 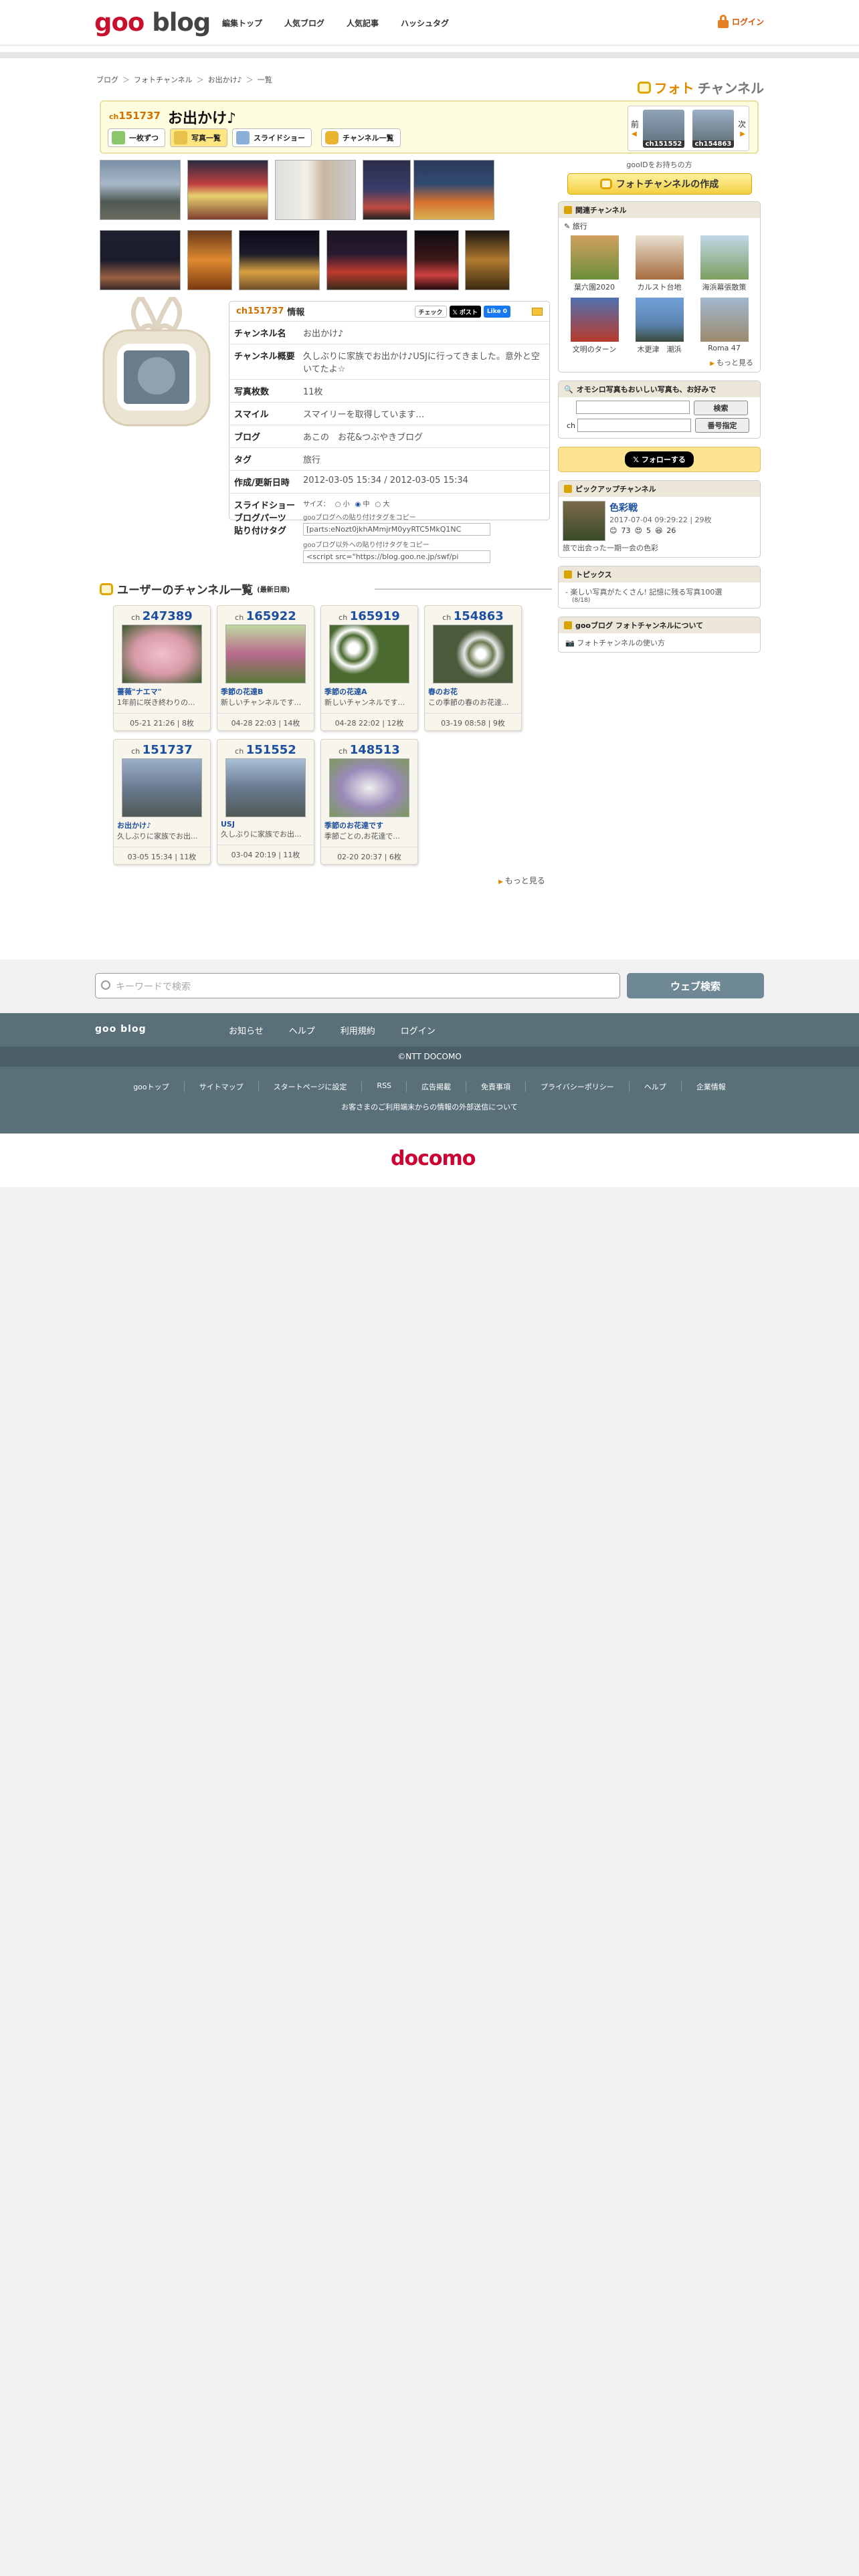 I want to click on facebook-like-button: Like 0, so click(x=497, y=312).